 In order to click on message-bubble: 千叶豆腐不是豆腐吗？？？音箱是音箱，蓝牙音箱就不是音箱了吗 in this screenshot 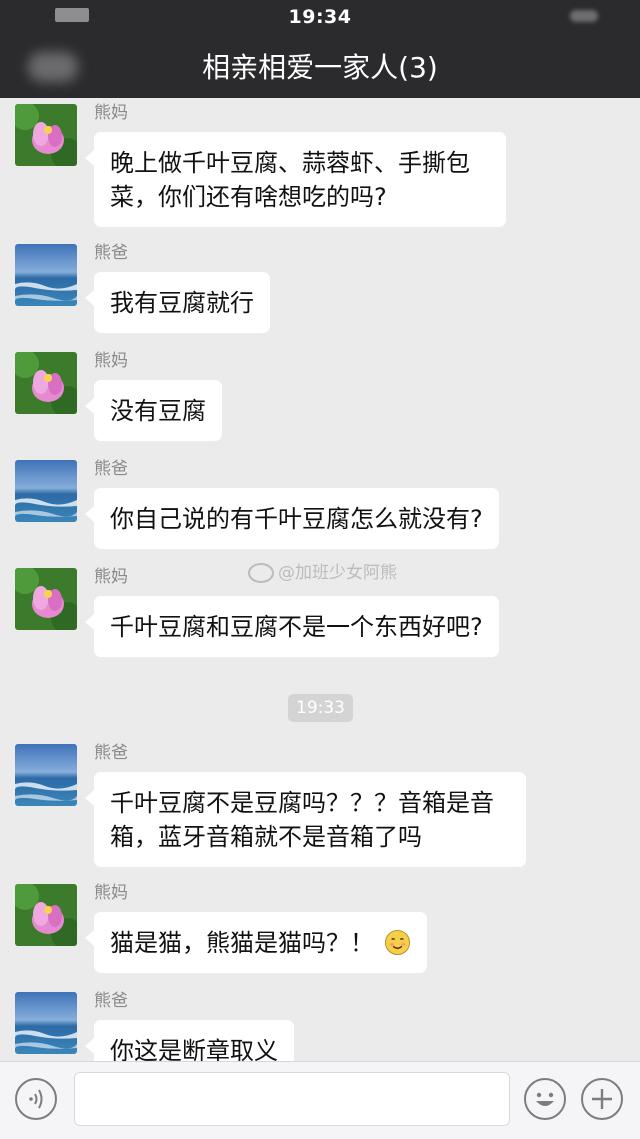, I will do `click(305, 819)`.